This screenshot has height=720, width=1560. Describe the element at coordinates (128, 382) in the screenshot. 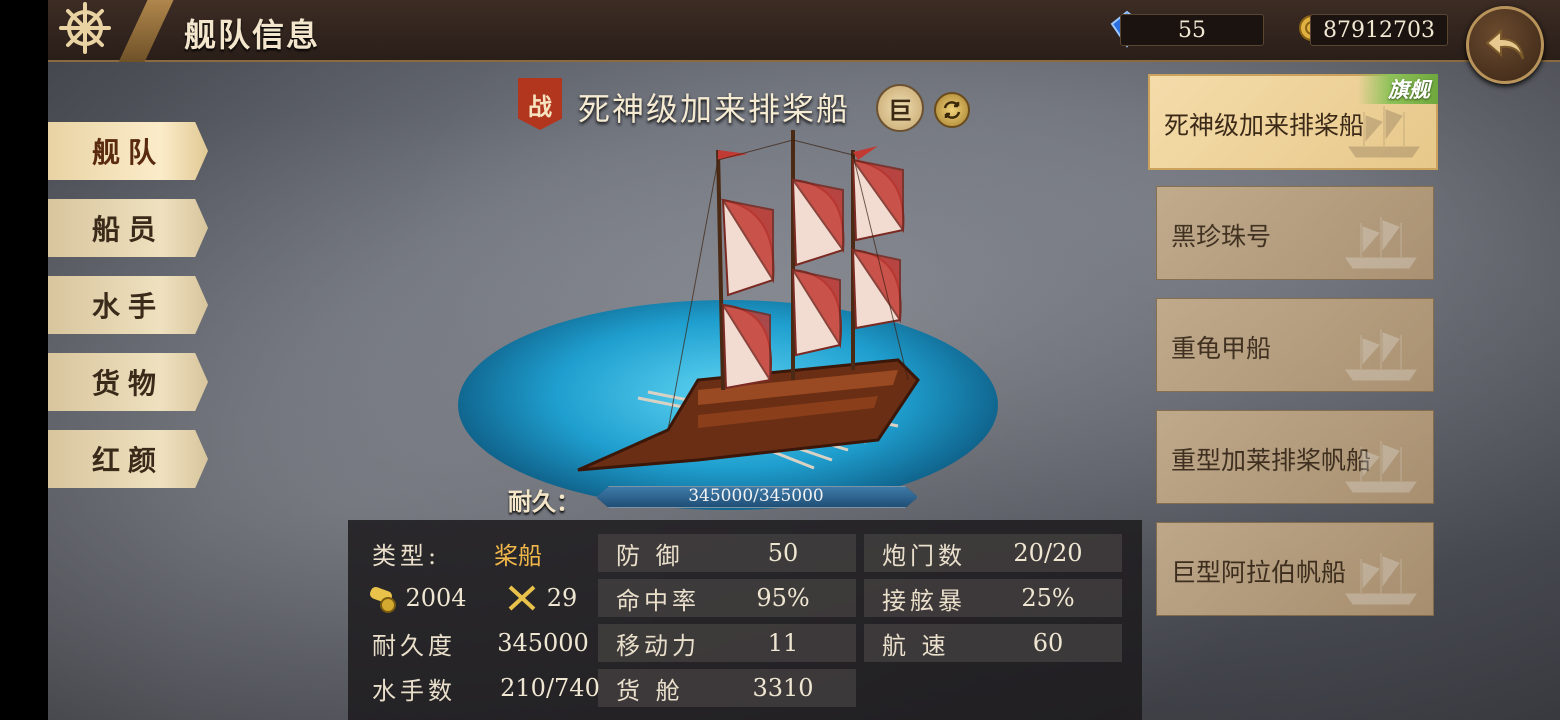

I see `nav-tab-cargo: 货物` at that location.